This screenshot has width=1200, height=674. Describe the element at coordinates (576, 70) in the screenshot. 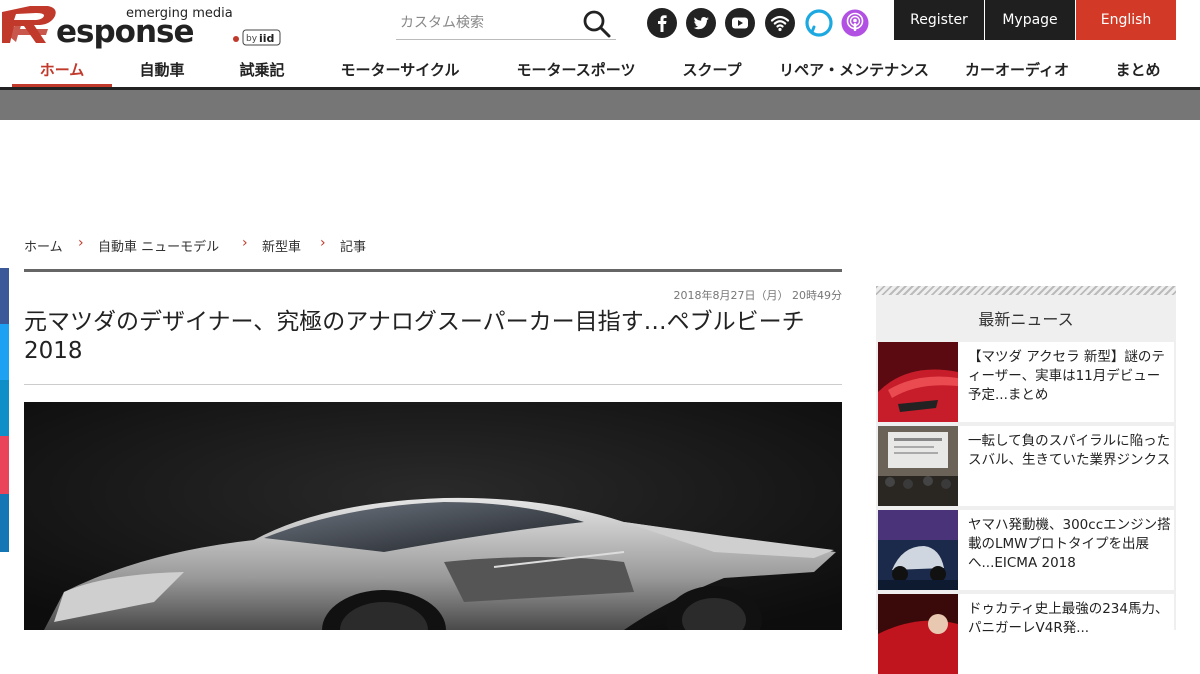

I see `nav-item-motorsports: モータースポーツ` at that location.